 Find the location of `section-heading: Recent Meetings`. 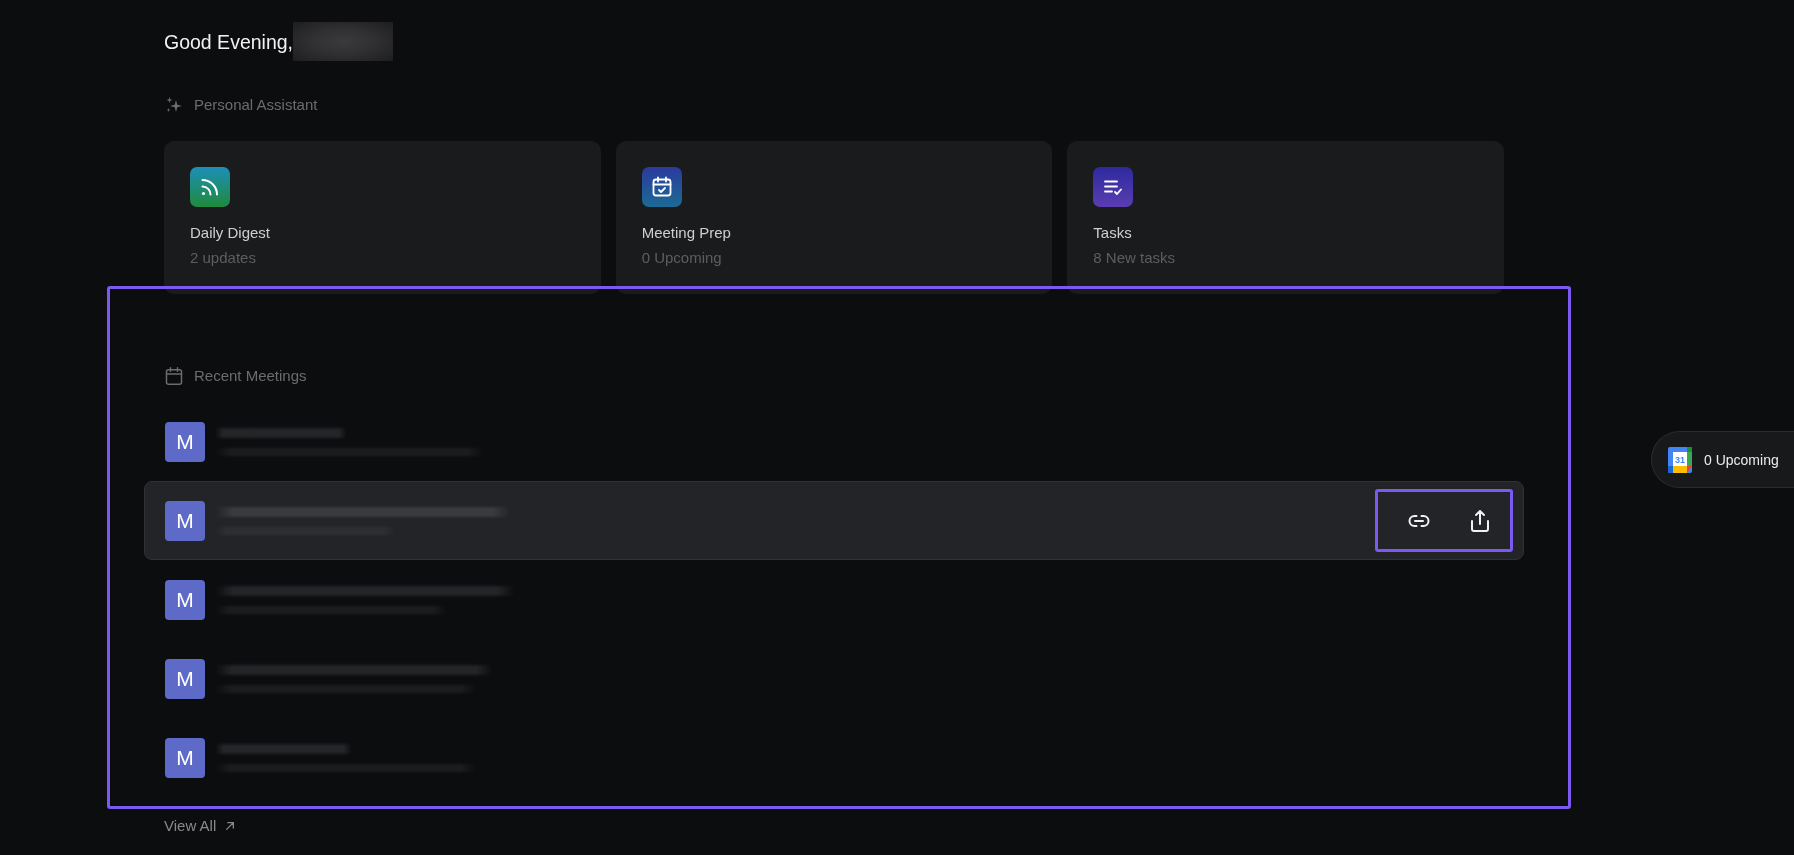

section-heading: Recent Meetings is located at coordinates (250, 376).